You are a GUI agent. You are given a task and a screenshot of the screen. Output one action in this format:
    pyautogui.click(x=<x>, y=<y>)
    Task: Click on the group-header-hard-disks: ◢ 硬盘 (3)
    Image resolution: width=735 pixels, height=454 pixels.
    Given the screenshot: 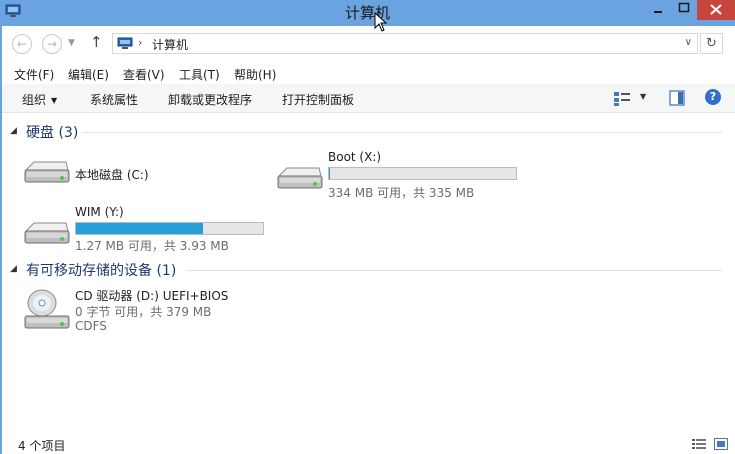 What is the action you would take?
    pyautogui.click(x=366, y=132)
    